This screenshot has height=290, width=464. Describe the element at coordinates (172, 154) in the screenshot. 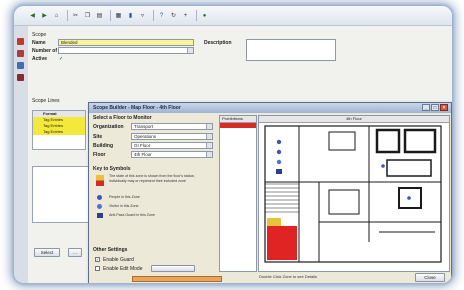

I see `floor-select: 4th Floor` at that location.